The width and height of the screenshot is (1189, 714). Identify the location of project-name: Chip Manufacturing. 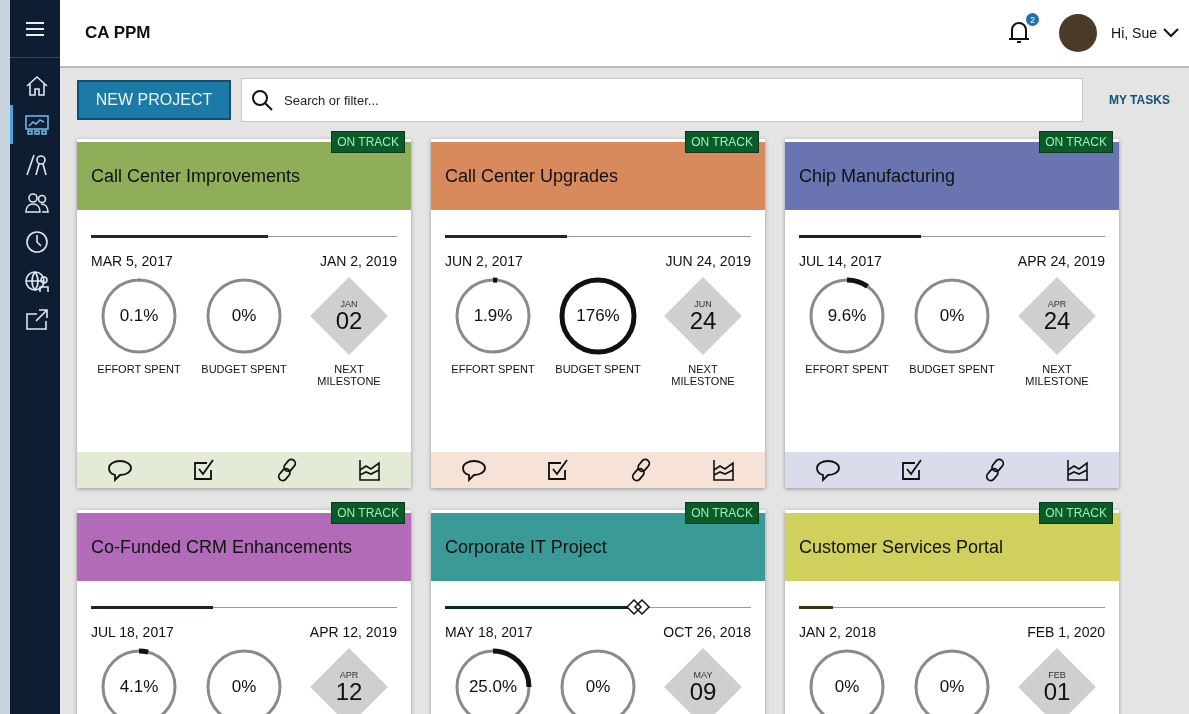
(877, 176).